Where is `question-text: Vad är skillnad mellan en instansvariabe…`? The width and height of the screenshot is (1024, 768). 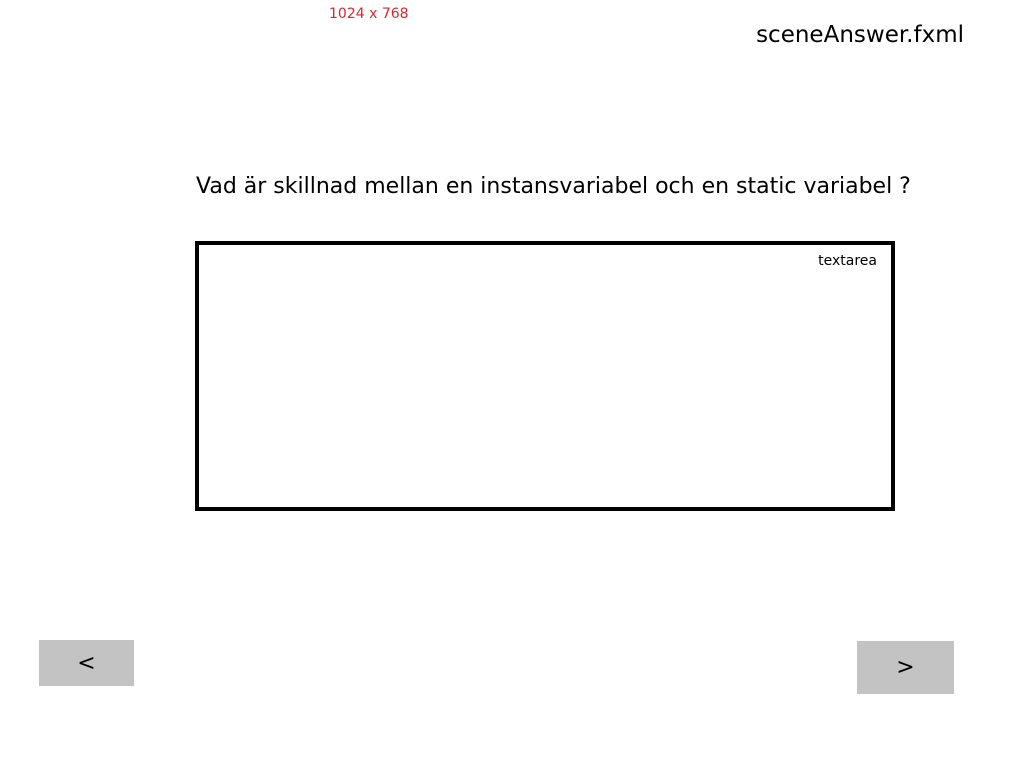
question-text: Vad är skillnad mellan en instansvariabe… is located at coordinates (553, 186).